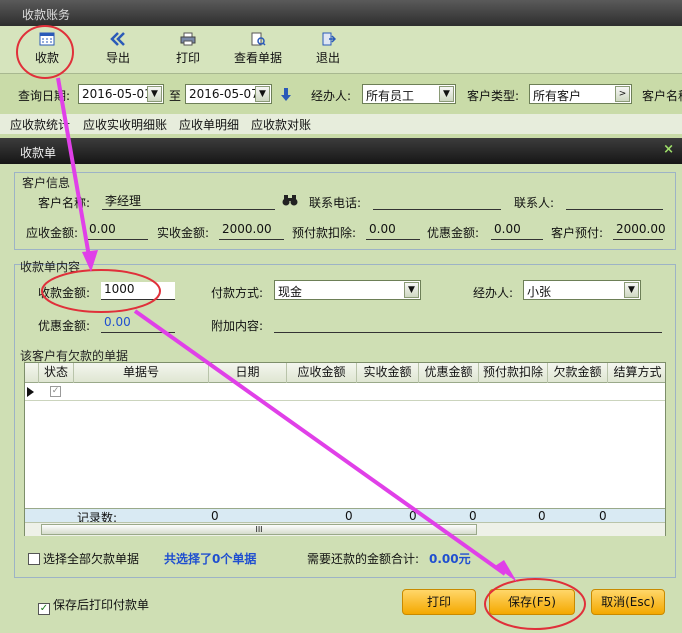 The height and width of the screenshot is (633, 682). I want to click on exit-label: 退出, so click(327, 58).